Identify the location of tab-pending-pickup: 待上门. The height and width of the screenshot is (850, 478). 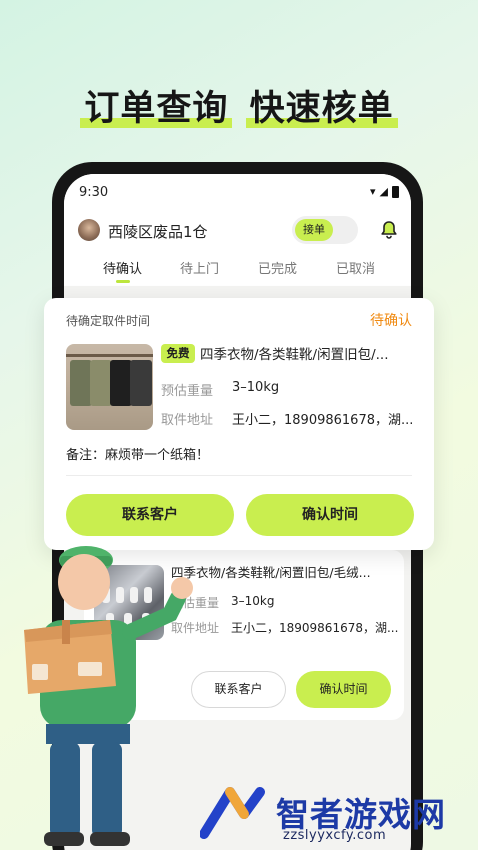
(199, 267).